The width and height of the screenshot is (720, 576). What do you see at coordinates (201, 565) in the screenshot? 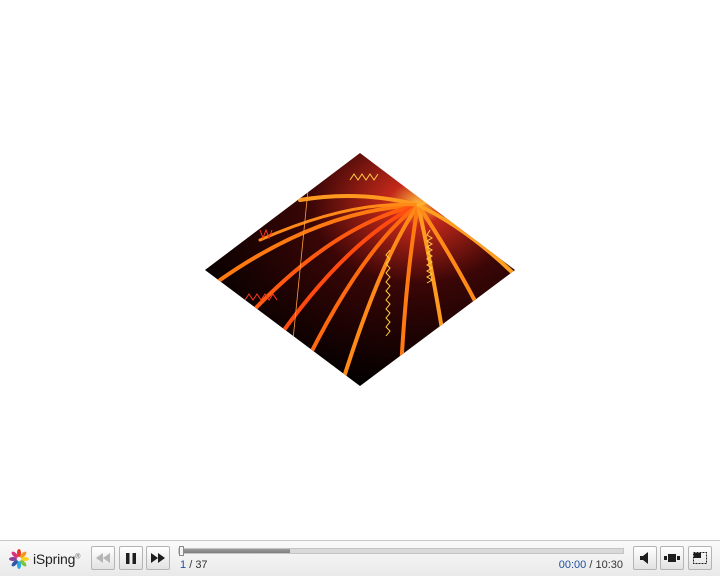
I see `total-slides: 37` at bounding box center [201, 565].